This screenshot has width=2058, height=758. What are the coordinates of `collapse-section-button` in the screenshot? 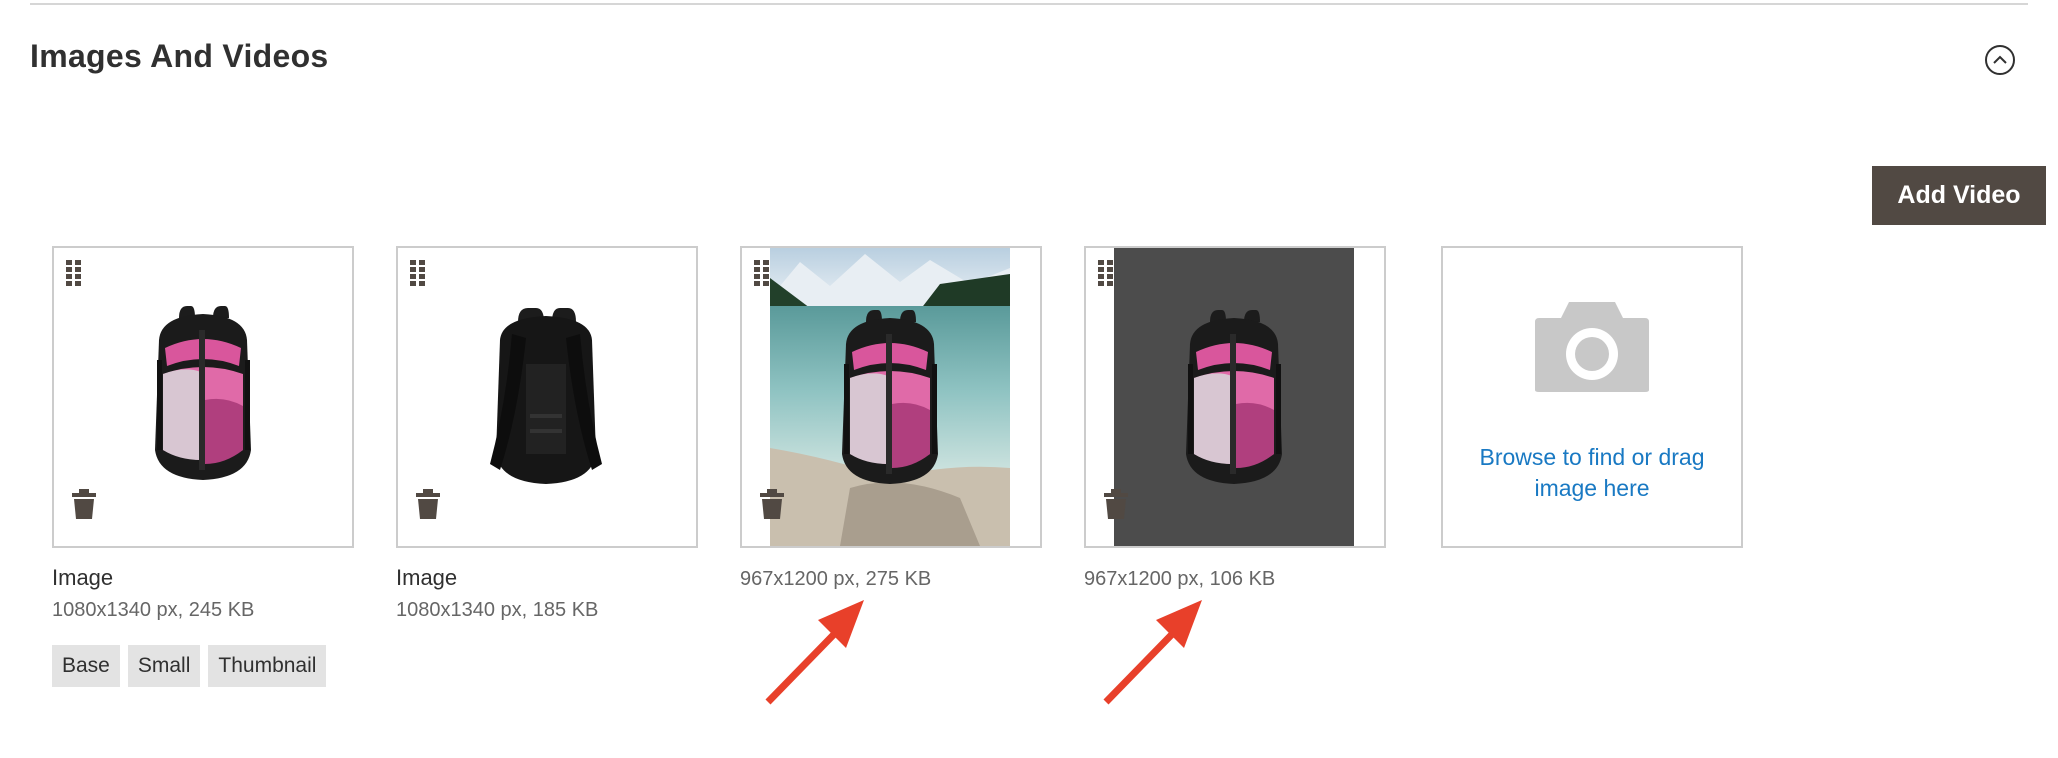 It's located at (2000, 60).